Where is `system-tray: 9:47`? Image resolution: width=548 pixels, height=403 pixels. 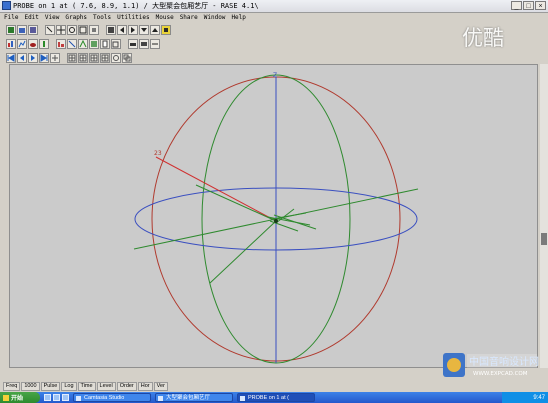 system-tray: 9:47 is located at coordinates (525, 397).